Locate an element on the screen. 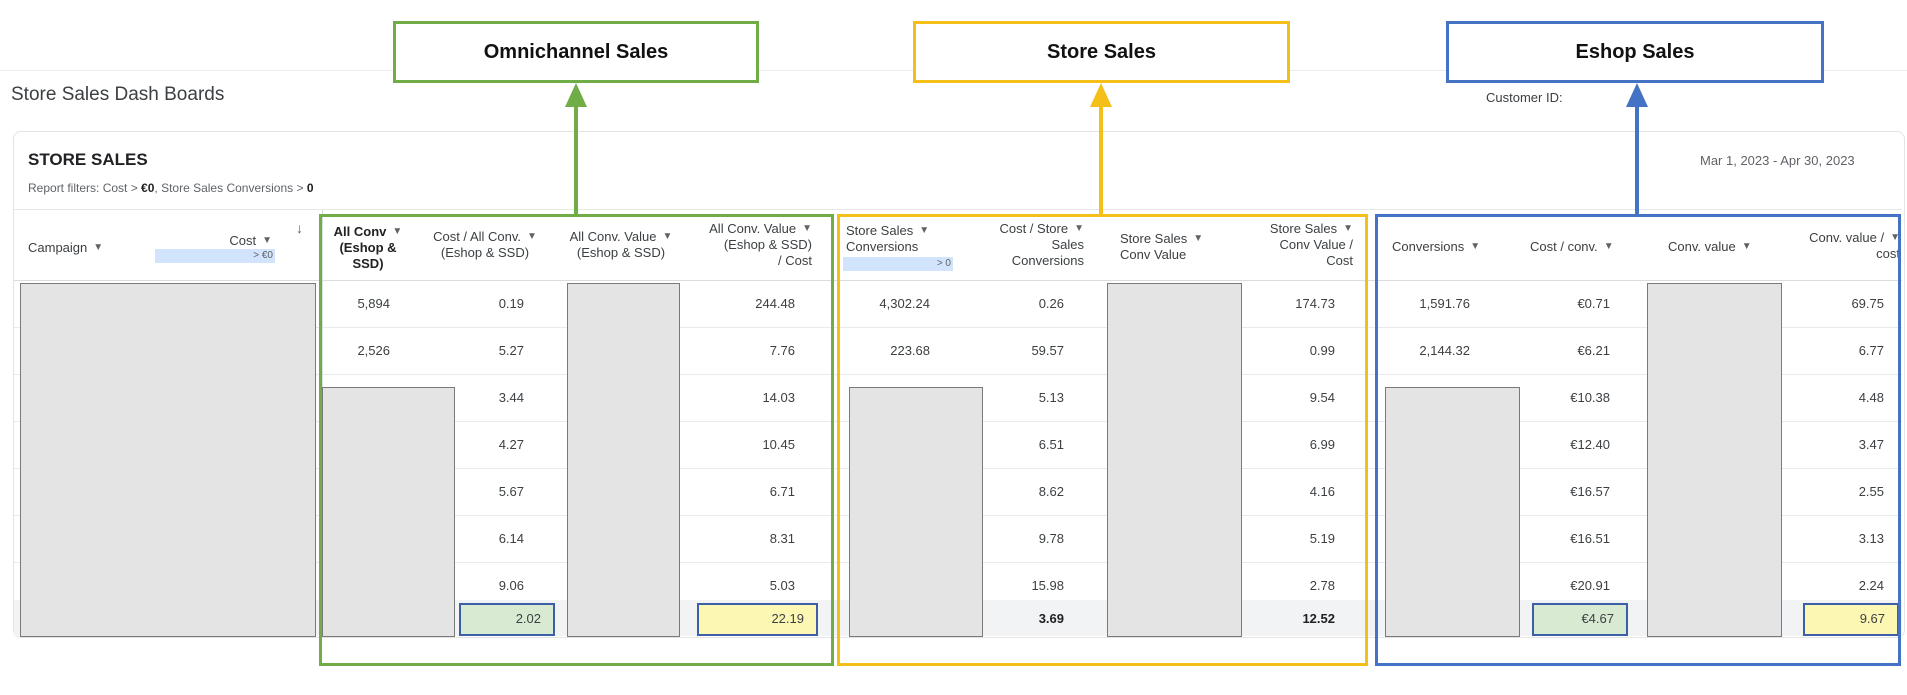 The image size is (1907, 695). callout-eshop-sales: Eshop Sales is located at coordinates (1635, 52).